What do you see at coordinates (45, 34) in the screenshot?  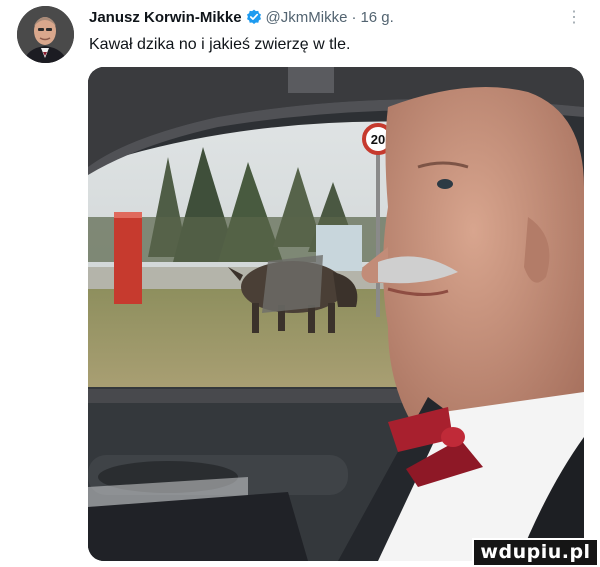 I see `author-avatar` at bounding box center [45, 34].